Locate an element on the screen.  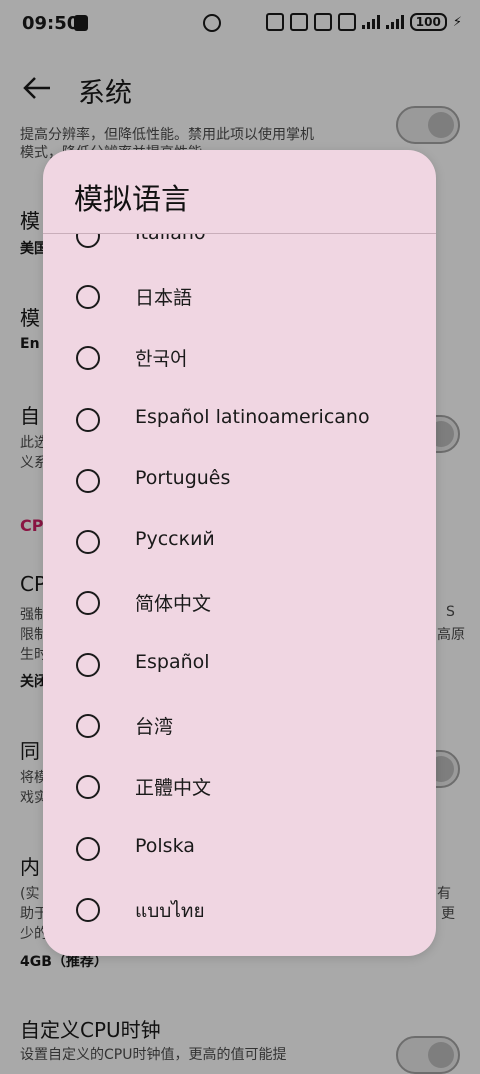
language-option: Español latinoamericano is located at coordinates (239, 420).